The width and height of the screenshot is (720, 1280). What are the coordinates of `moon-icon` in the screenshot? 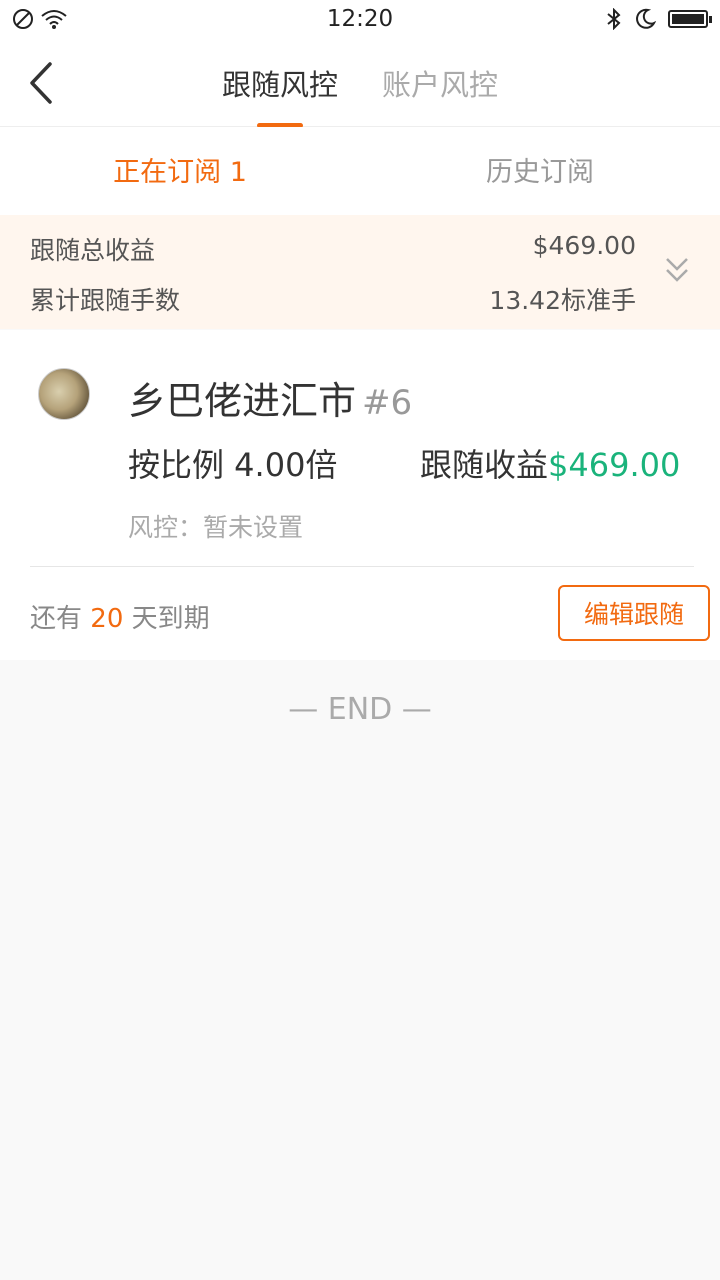 It's located at (646, 18).